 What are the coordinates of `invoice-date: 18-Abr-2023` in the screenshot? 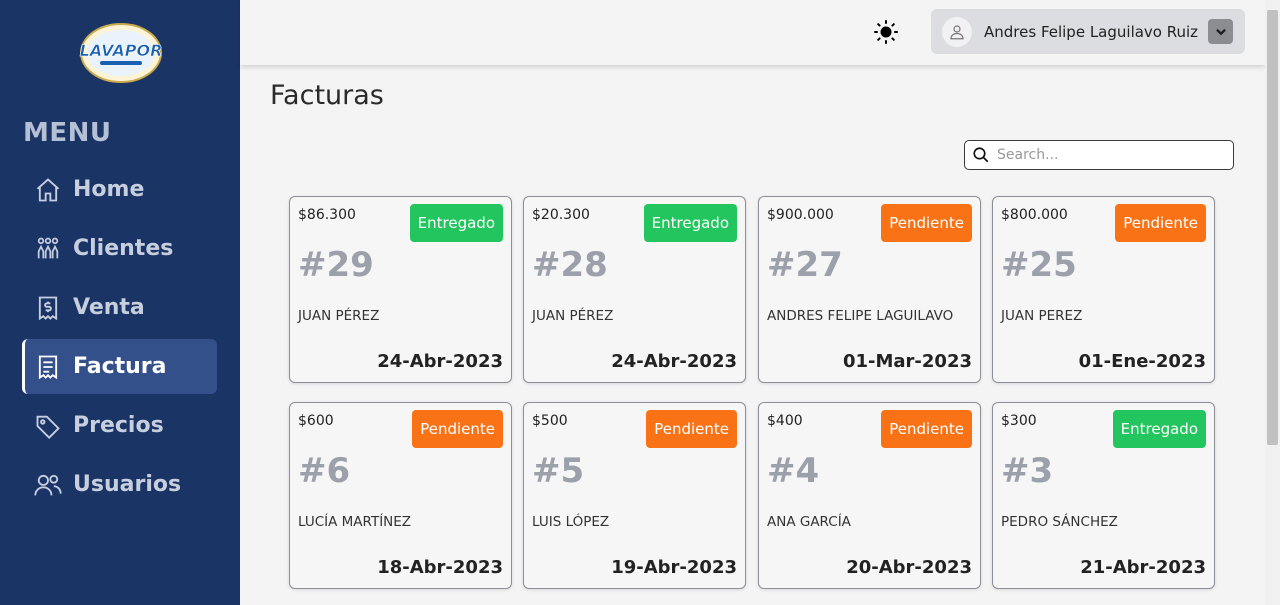 It's located at (440, 567).